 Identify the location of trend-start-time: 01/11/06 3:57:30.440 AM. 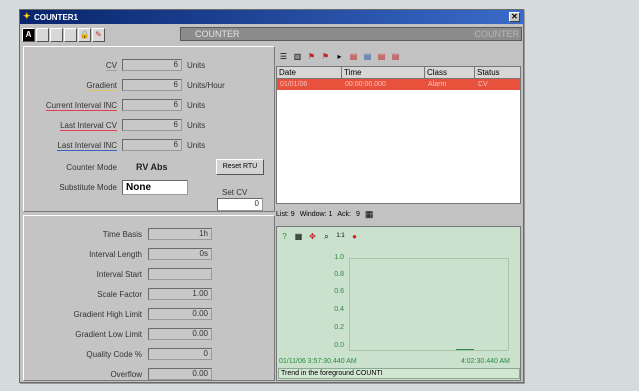
(318, 361).